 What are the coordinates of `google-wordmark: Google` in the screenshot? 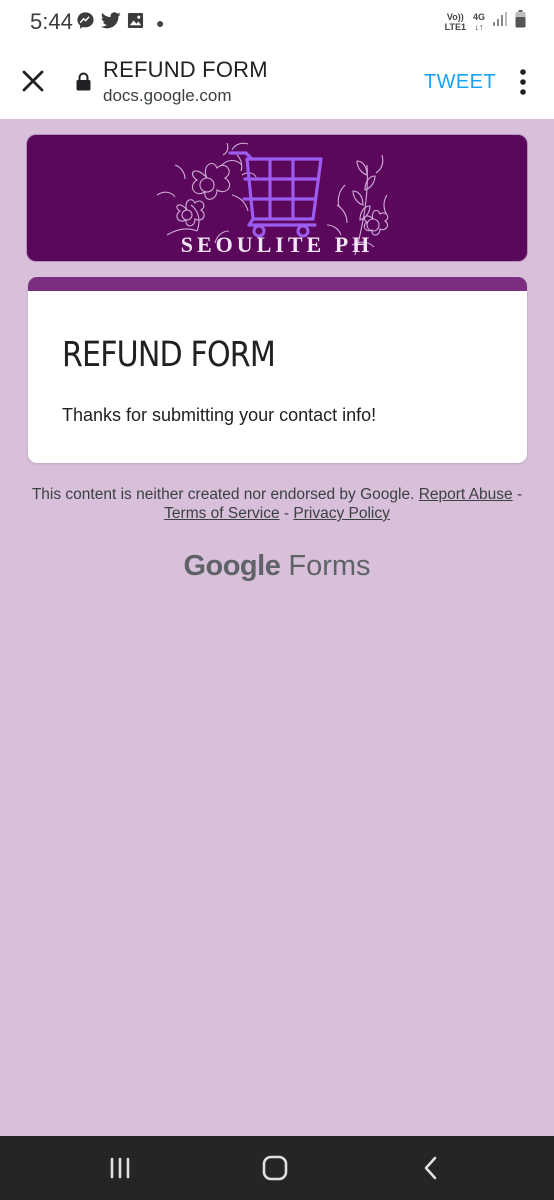 It's located at (232, 566).